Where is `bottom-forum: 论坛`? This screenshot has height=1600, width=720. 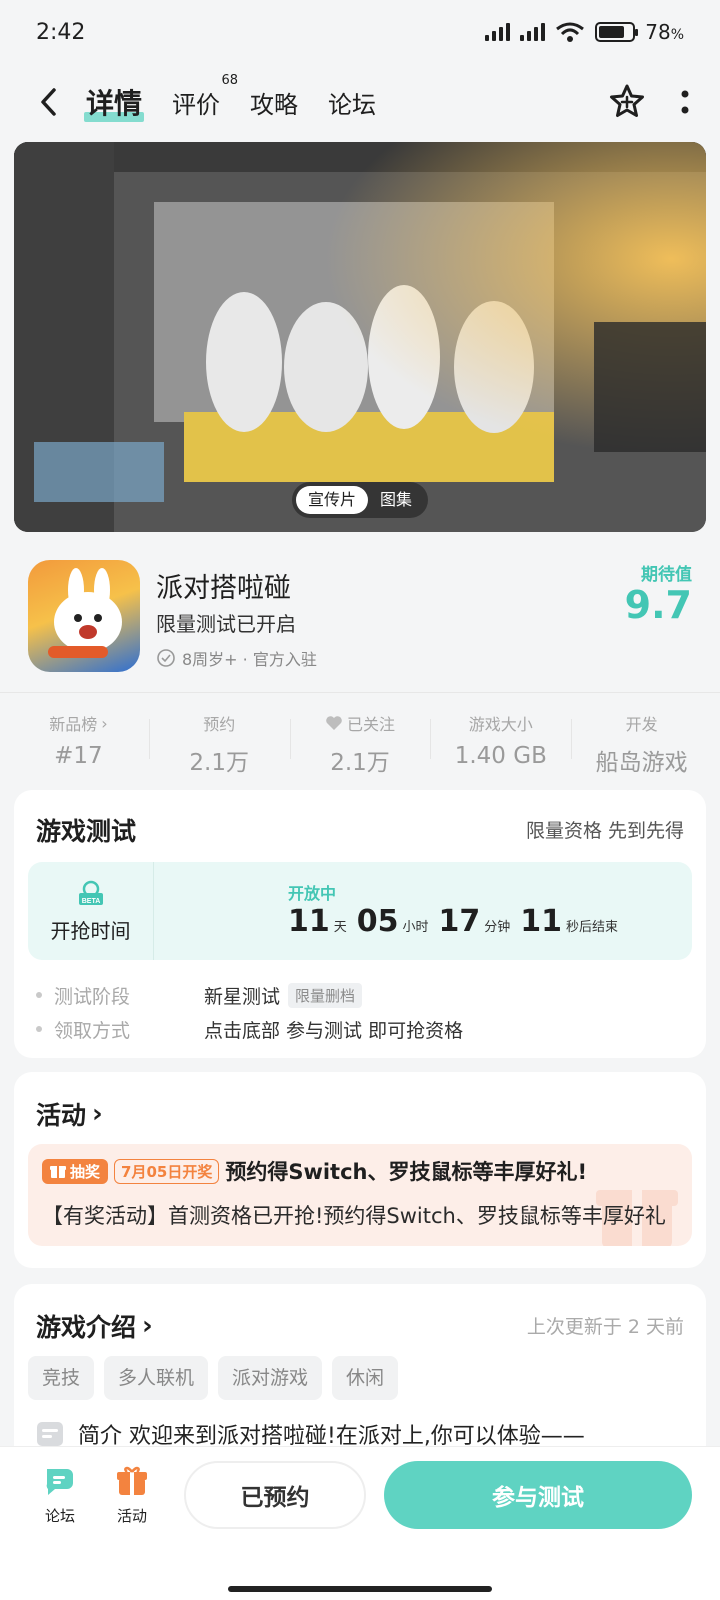 bottom-forum: 论坛 is located at coordinates (60, 1495).